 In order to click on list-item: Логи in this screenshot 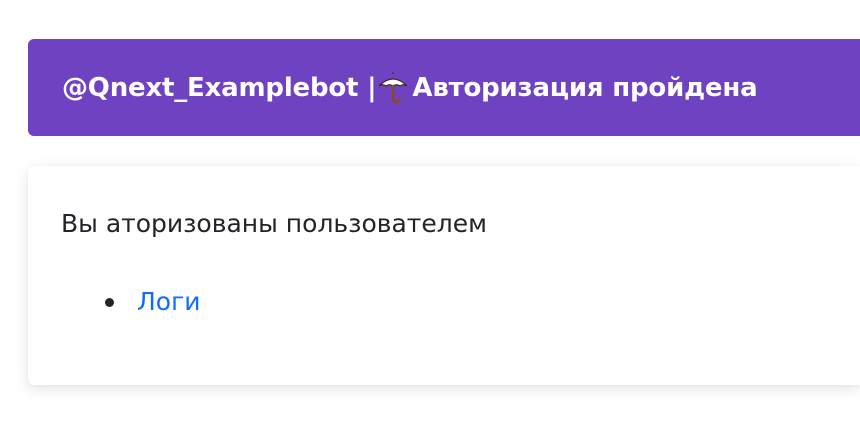, I will do `click(482, 302)`.